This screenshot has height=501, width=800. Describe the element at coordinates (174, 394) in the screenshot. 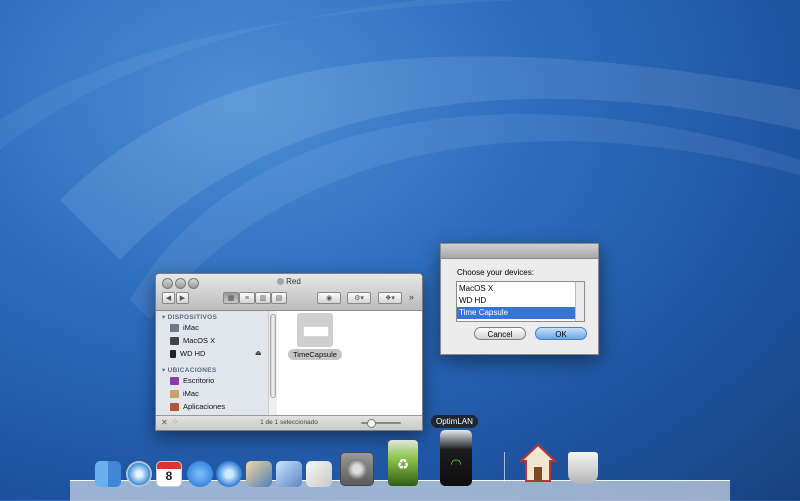

I see `home-folder-icon` at that location.